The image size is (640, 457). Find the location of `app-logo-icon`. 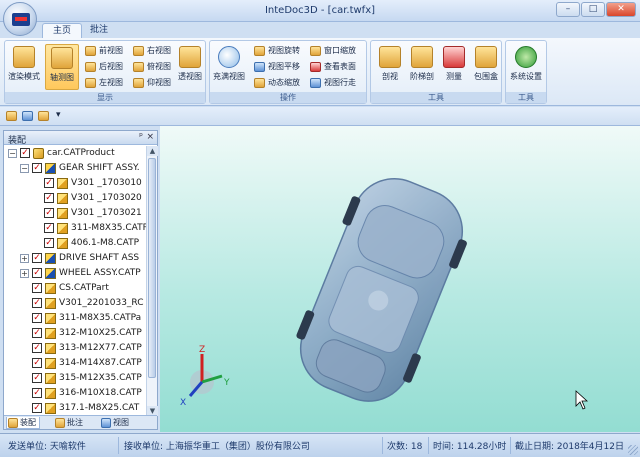

app-logo-icon is located at coordinates (21, 19).